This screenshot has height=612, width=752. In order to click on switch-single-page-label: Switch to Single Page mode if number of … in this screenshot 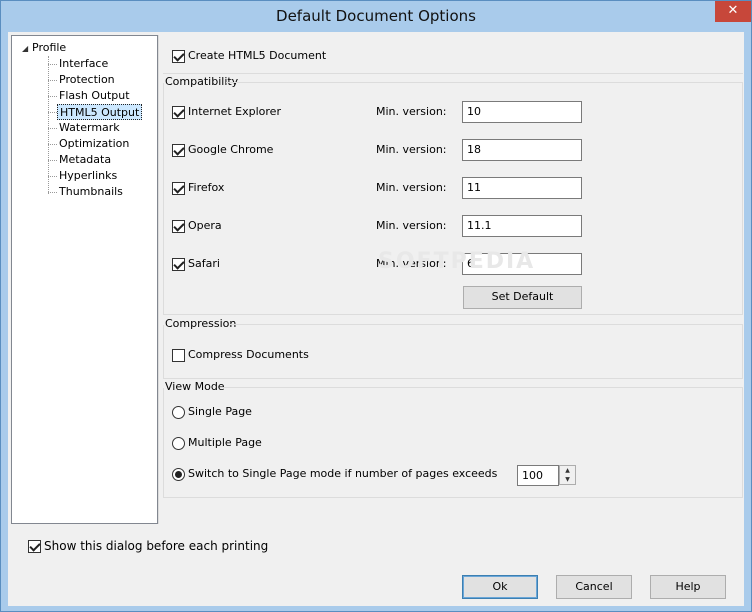, I will do `click(342, 474)`.